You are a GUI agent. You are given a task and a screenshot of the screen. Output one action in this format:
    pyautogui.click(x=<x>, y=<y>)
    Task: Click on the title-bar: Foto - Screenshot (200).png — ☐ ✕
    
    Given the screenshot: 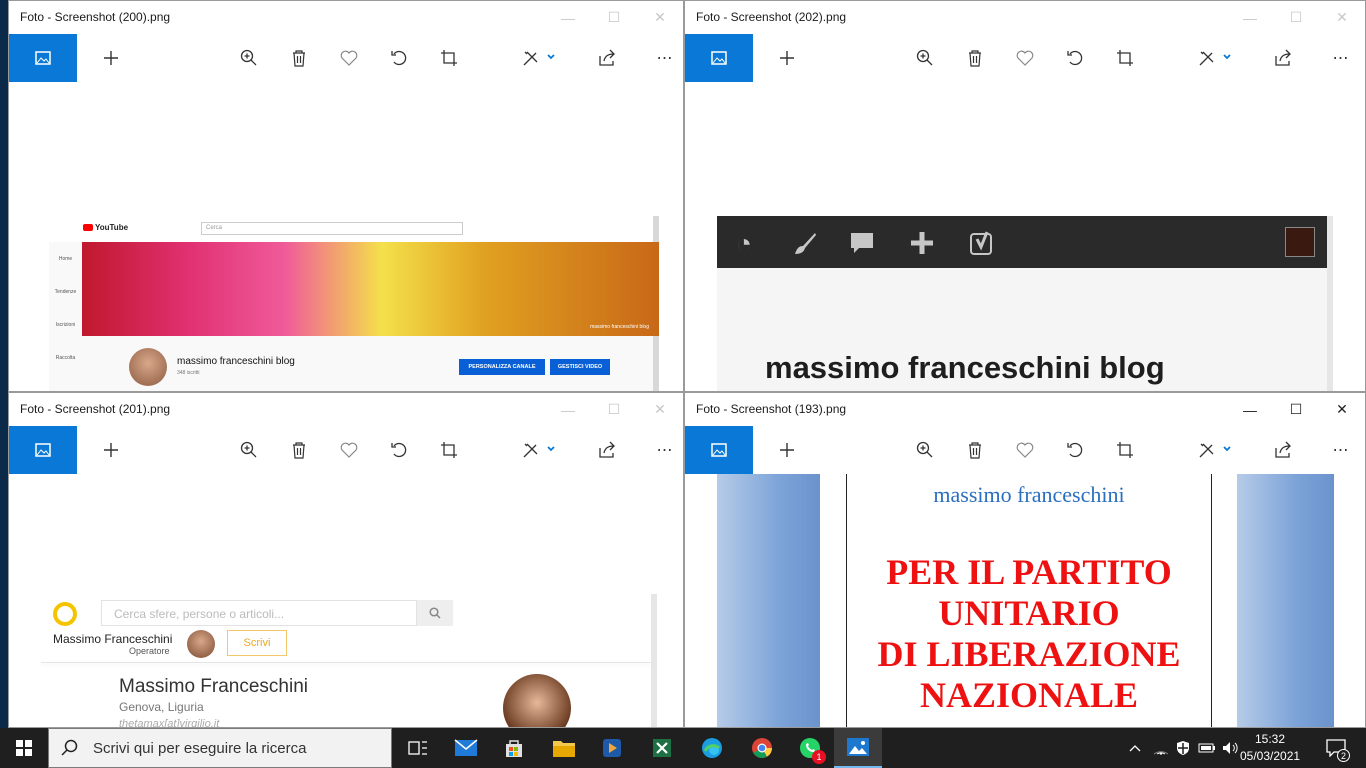 What is the action you would take?
    pyautogui.click(x=346, y=17)
    